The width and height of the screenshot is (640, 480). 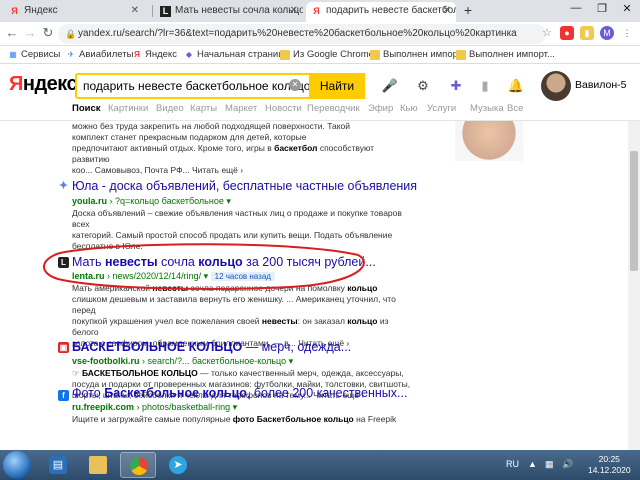 What do you see at coordinates (423, 54) in the screenshot?
I see `bookmark-label: Выполнен импорт` at bounding box center [423, 54].